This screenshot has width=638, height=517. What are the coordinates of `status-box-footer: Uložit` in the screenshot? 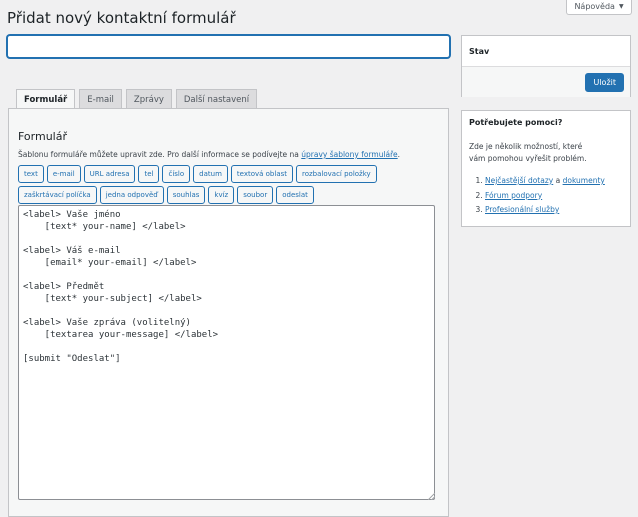 It's located at (546, 82).